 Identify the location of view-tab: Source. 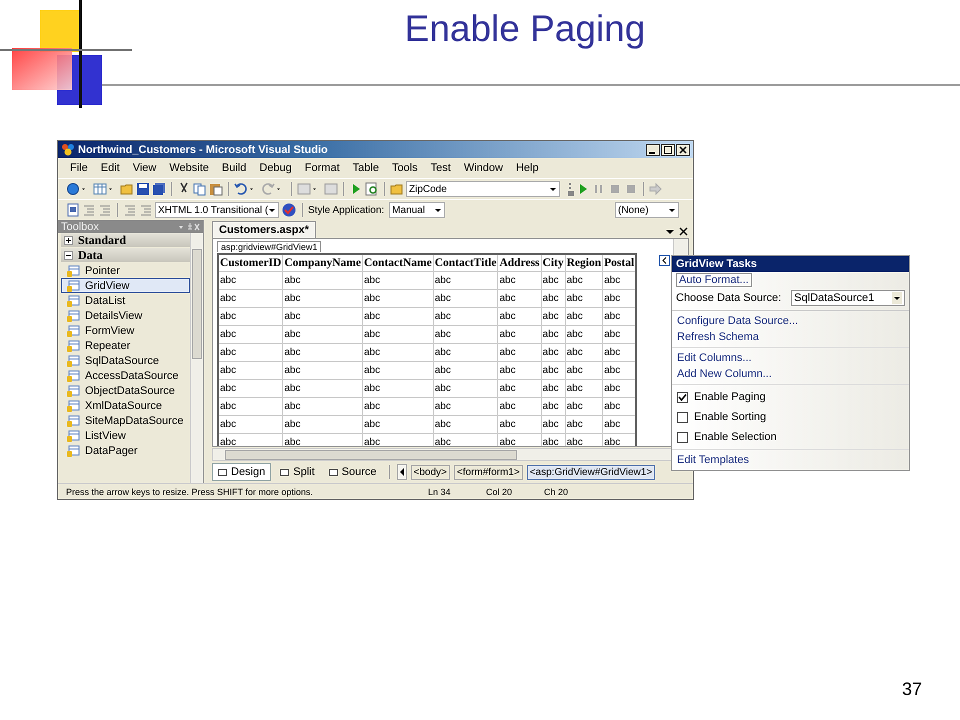
(353, 472).